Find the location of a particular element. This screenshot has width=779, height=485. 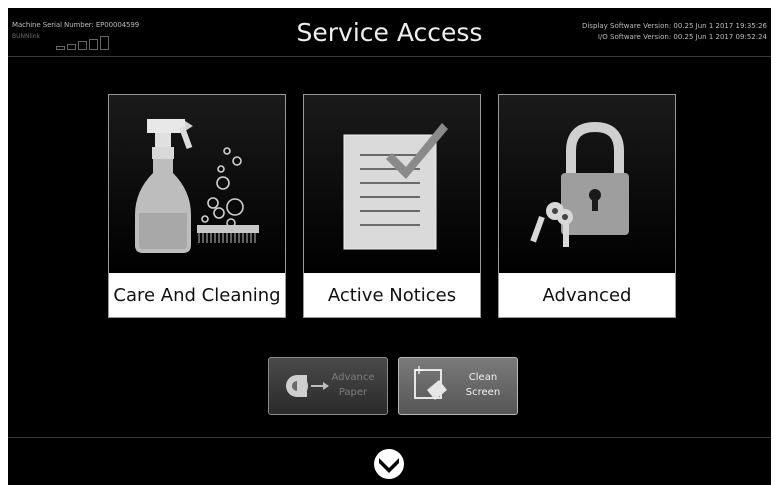

spray-bottle-brush-icon is located at coordinates (197, 184).